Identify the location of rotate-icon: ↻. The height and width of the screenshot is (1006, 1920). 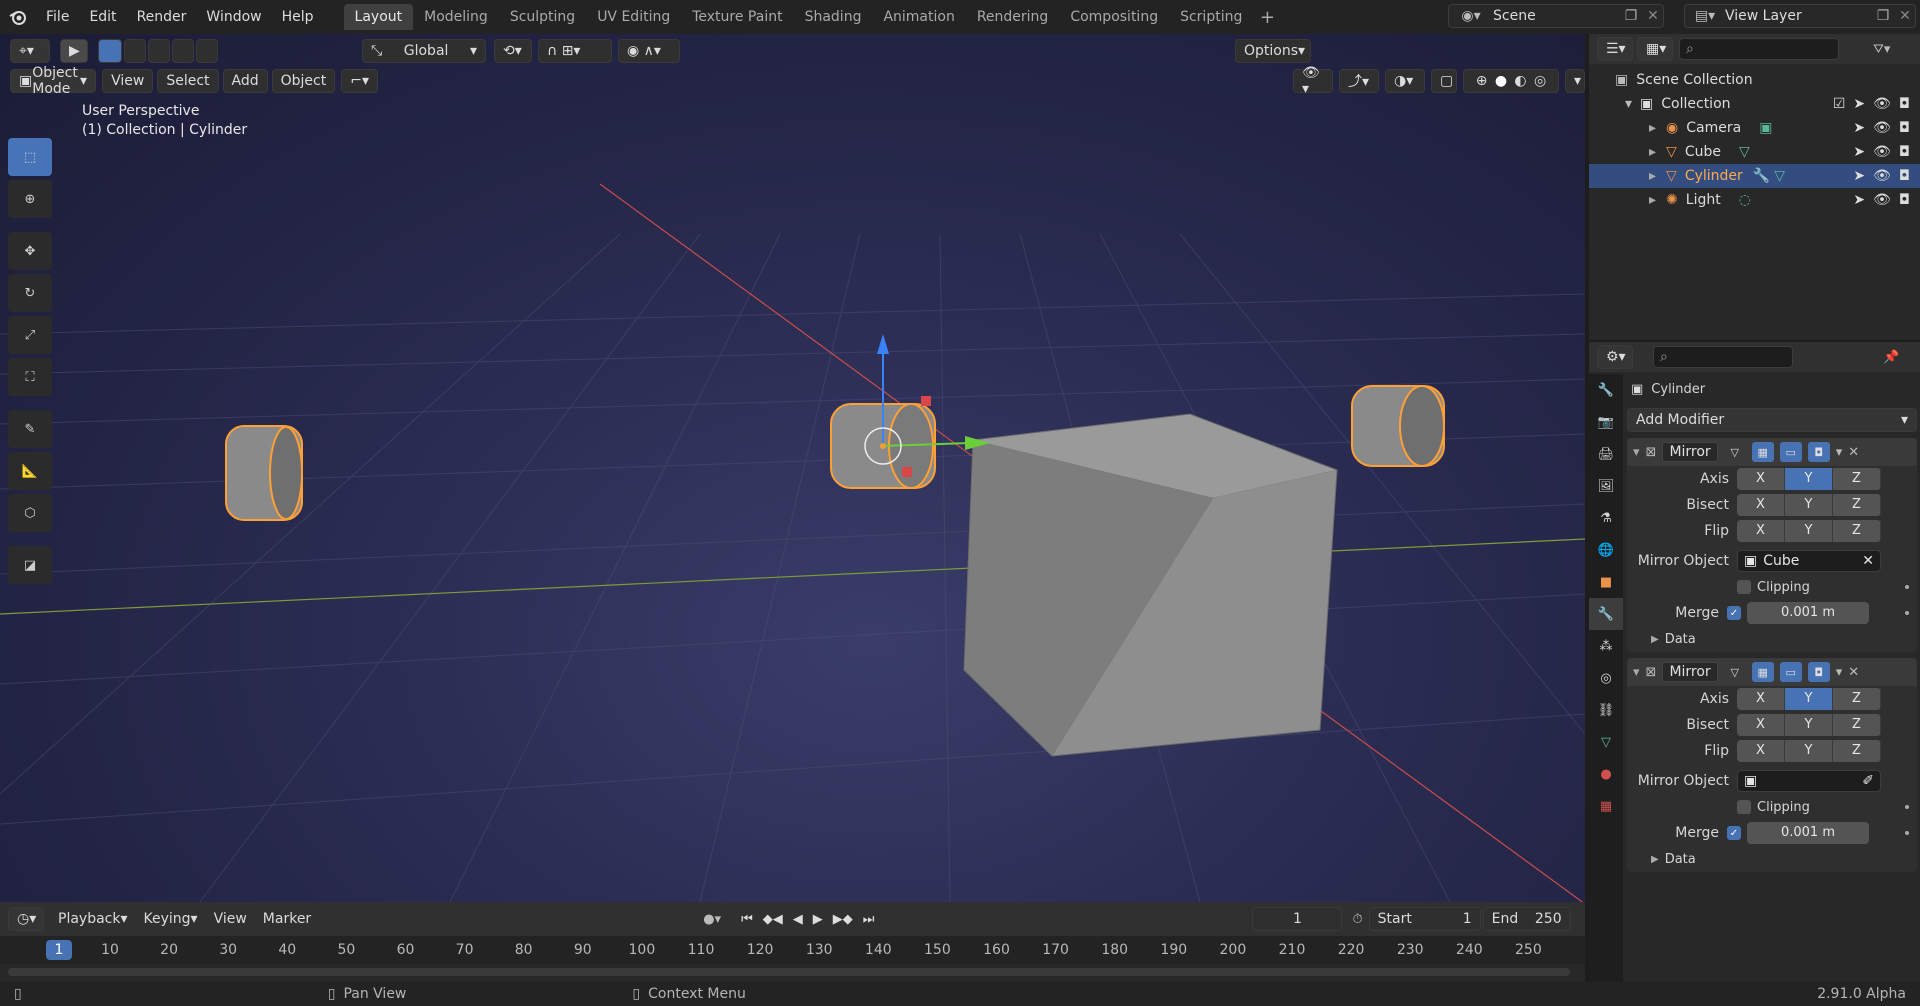
(30, 293).